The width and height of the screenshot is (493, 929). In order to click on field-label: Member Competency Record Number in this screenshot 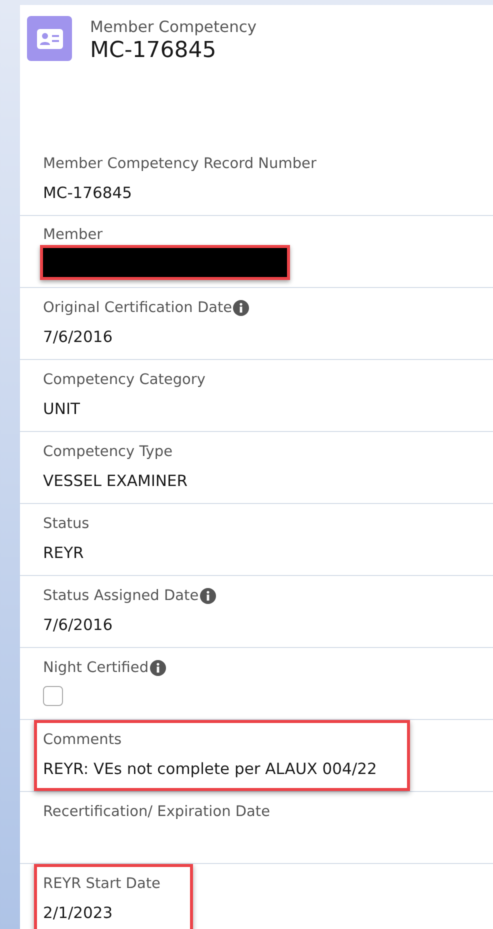, I will do `click(179, 164)`.